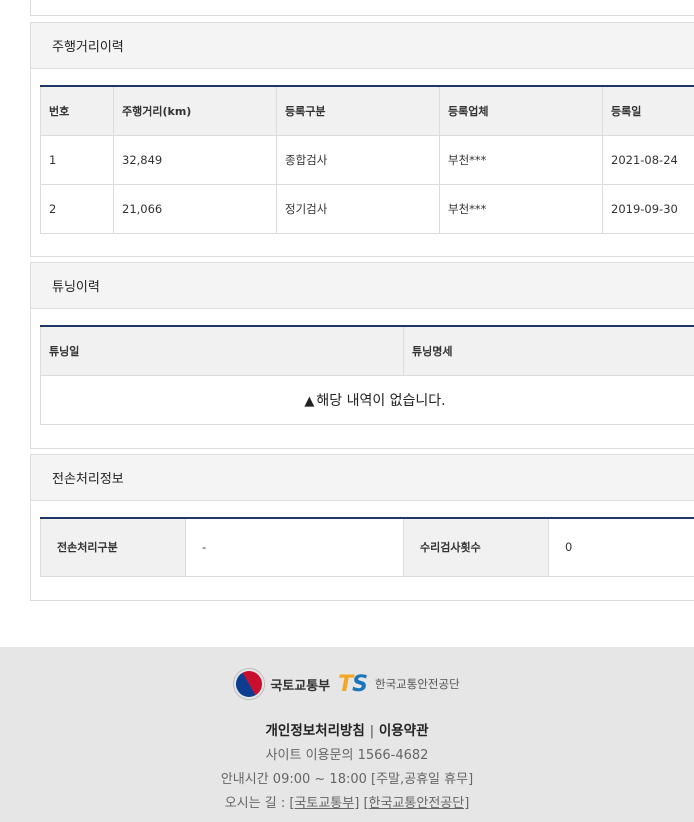 The image size is (694, 822). What do you see at coordinates (358, 110) in the screenshot?
I see `col-registration-type: 등록구분` at bounding box center [358, 110].